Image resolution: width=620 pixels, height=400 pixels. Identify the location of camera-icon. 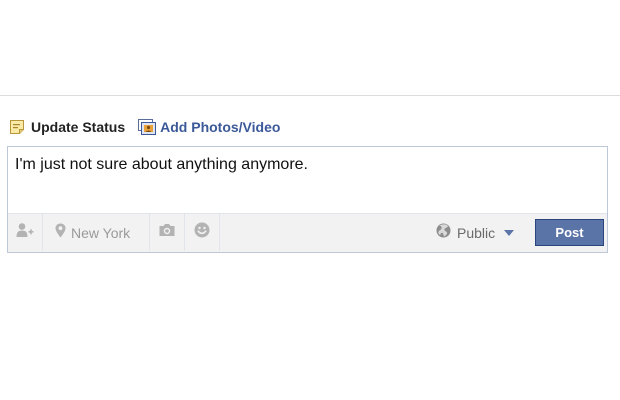
(167, 232).